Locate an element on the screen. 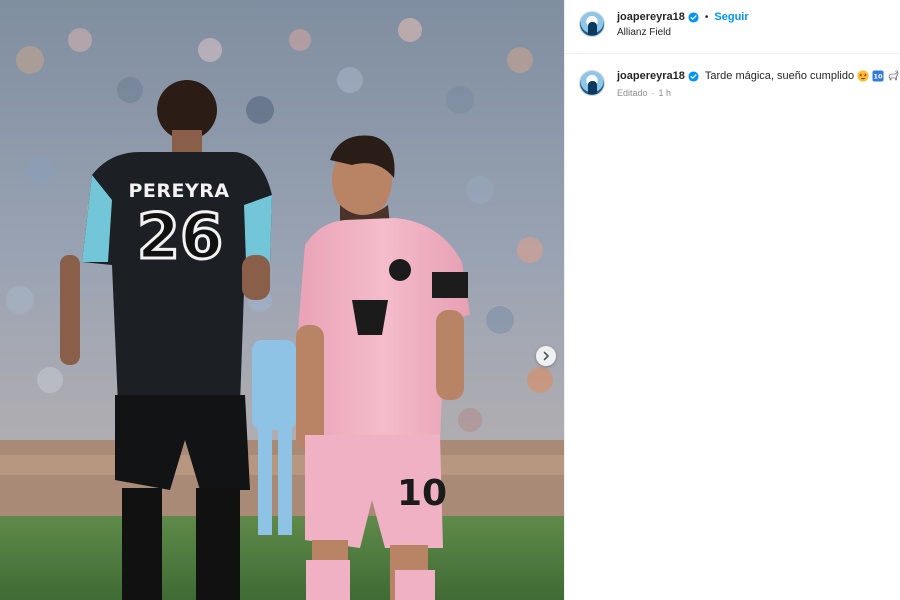 The height and width of the screenshot is (600, 900). jersey-name-text: PEREYRA is located at coordinates (179, 191).